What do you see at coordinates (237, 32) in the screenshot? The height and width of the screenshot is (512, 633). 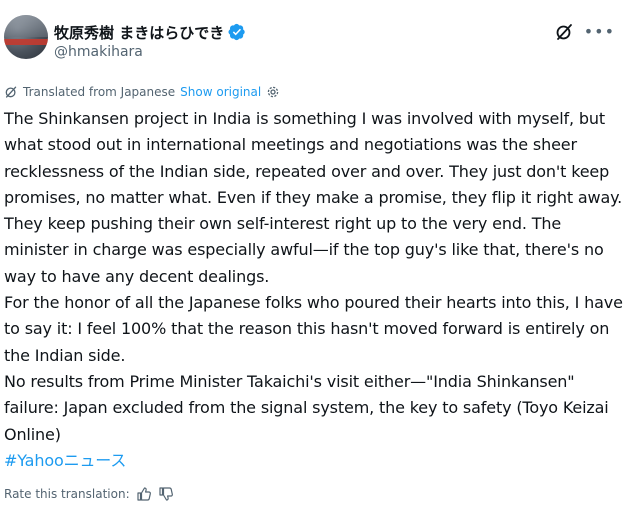 I see `verified-badge-icon` at bounding box center [237, 32].